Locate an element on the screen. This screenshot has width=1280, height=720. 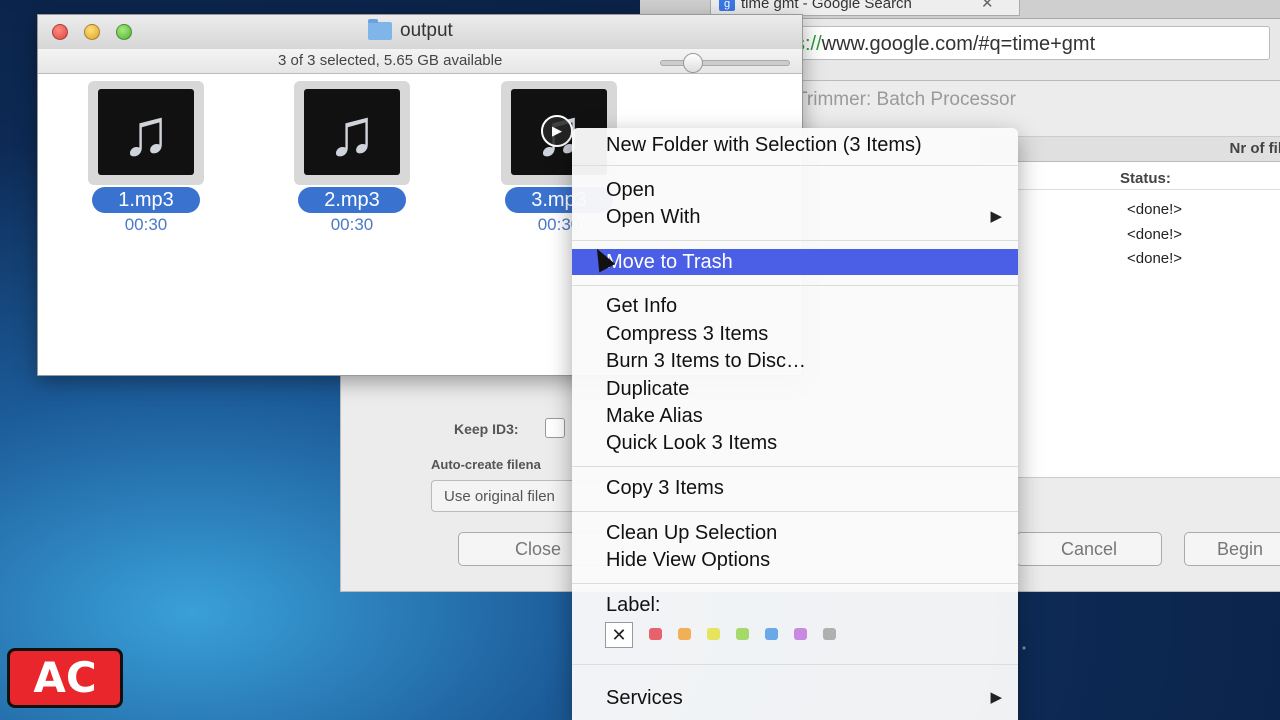
label-color-blue is located at coordinates (771, 634).